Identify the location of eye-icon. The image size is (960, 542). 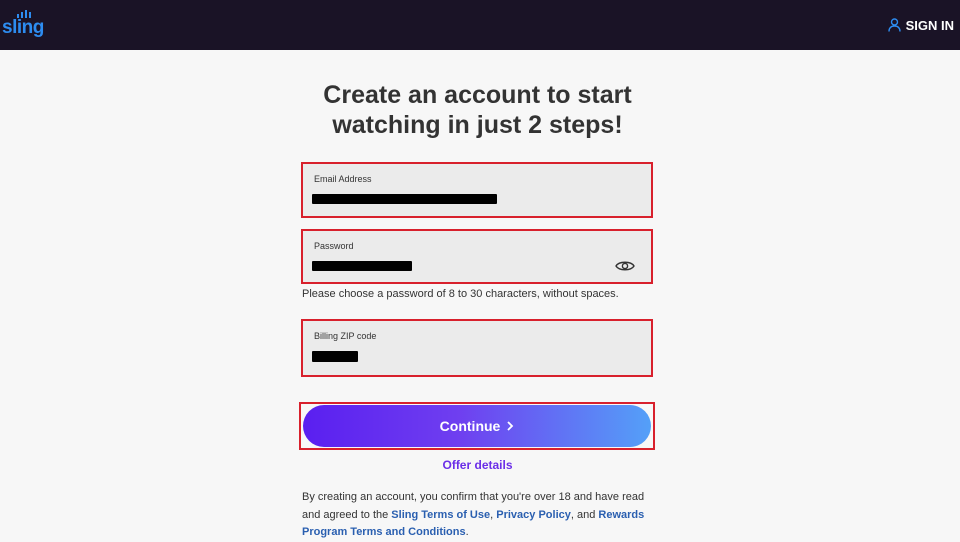
(625, 266).